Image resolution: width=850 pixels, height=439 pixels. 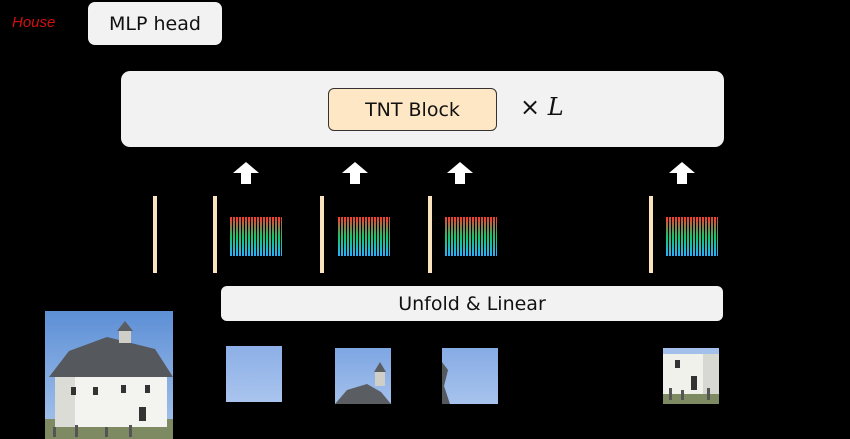 I want to click on repeat-annotation: × L, so click(x=542, y=107).